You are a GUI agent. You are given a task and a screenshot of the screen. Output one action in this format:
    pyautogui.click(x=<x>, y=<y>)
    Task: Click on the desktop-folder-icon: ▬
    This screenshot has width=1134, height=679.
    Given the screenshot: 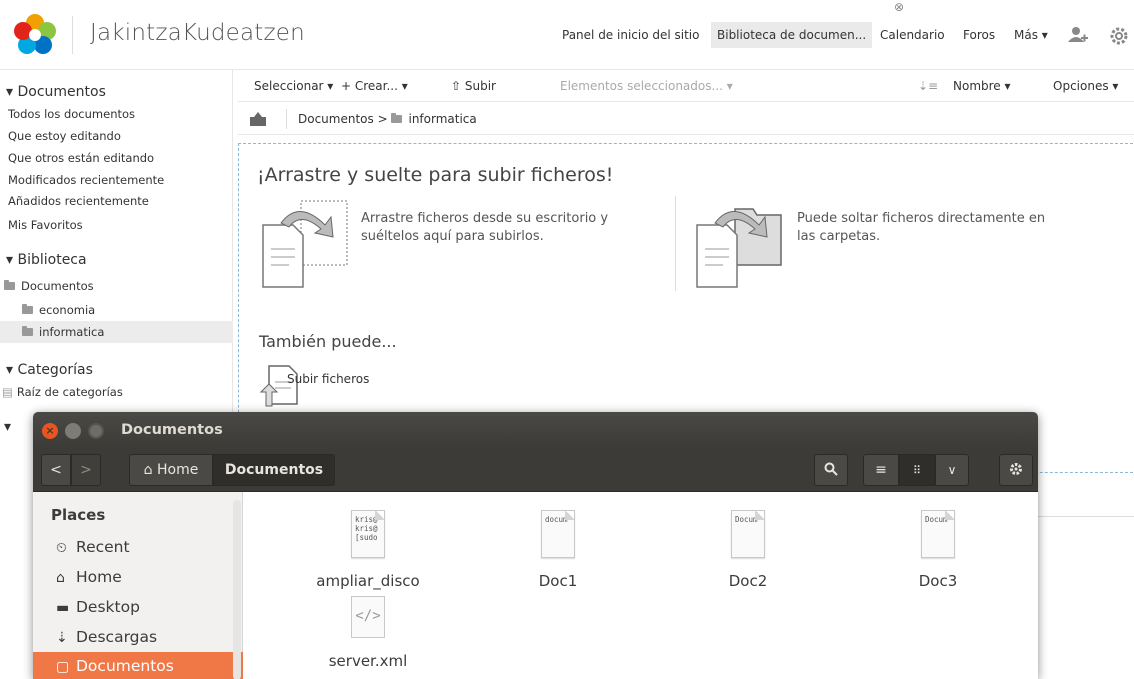 What is the action you would take?
    pyautogui.click(x=63, y=608)
    